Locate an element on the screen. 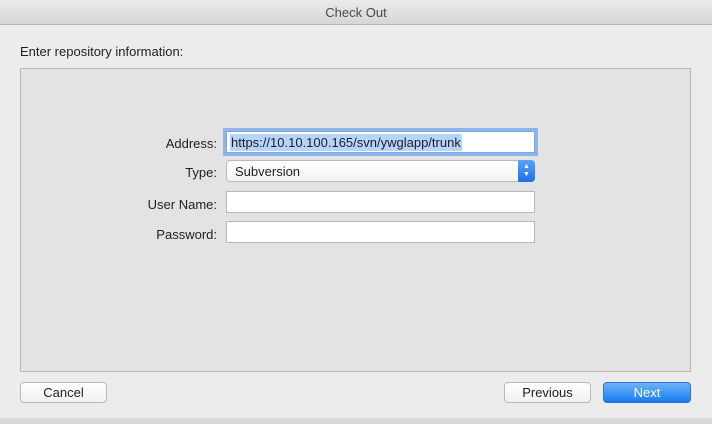  address-field: https://10.10.100.165/svn/ywglapp/trunk is located at coordinates (380, 142).